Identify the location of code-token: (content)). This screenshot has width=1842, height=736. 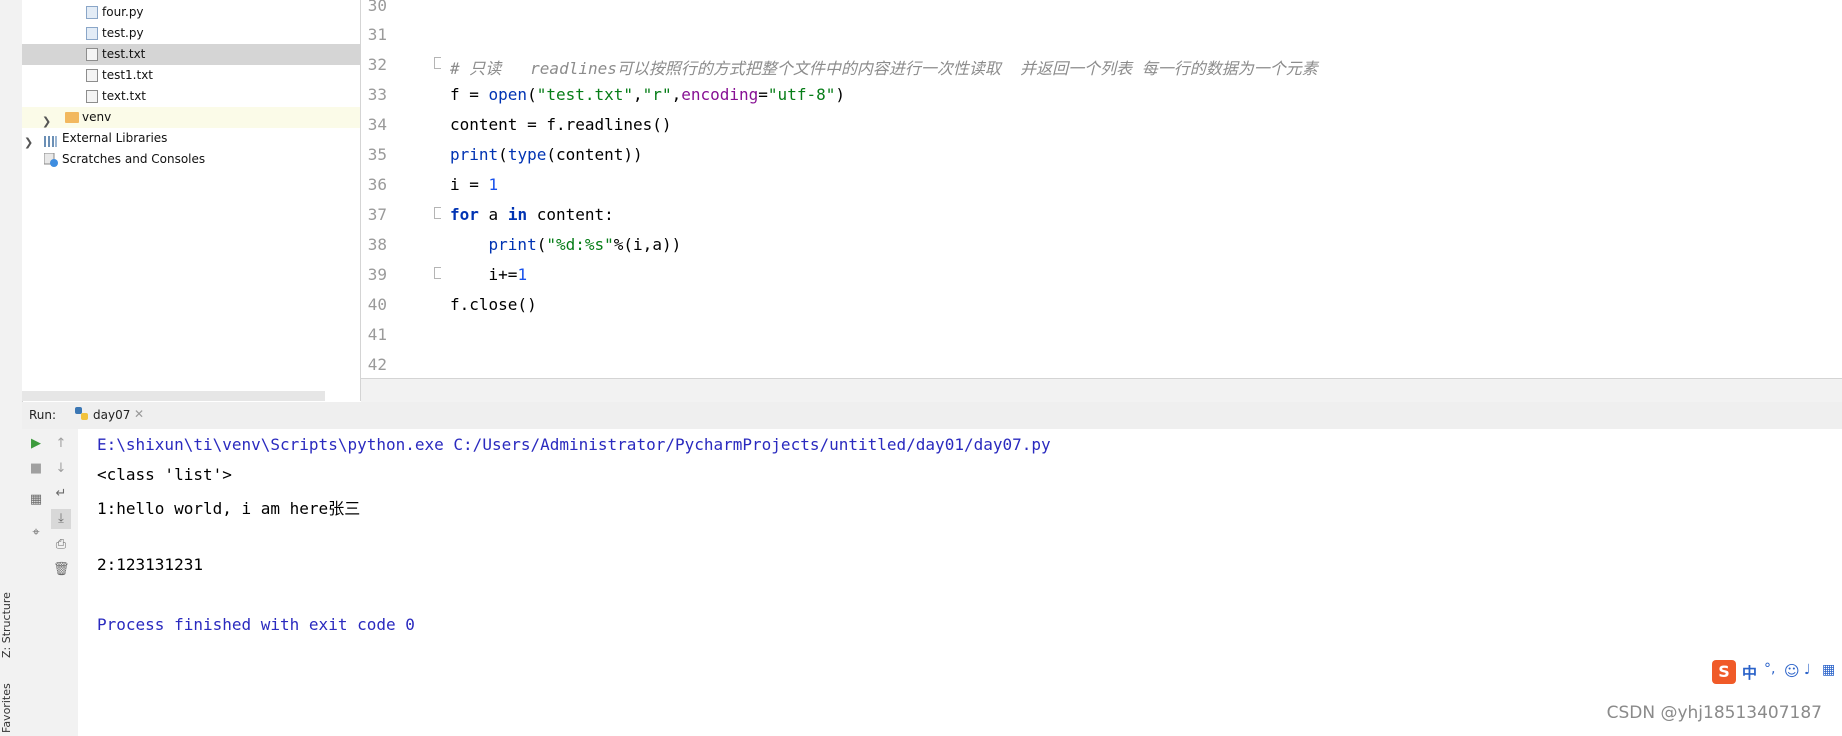
(594, 154).